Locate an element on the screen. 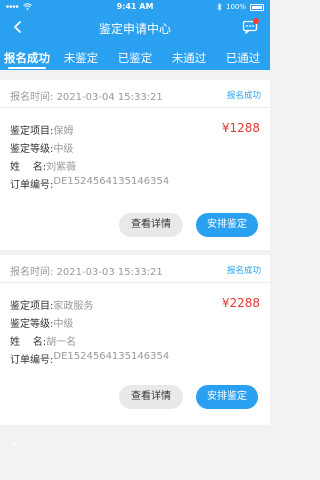 This screenshot has height=480, width=320. card-header: 报名时间: 2021-03-04 15:33:21 报名成功 is located at coordinates (135, 94).